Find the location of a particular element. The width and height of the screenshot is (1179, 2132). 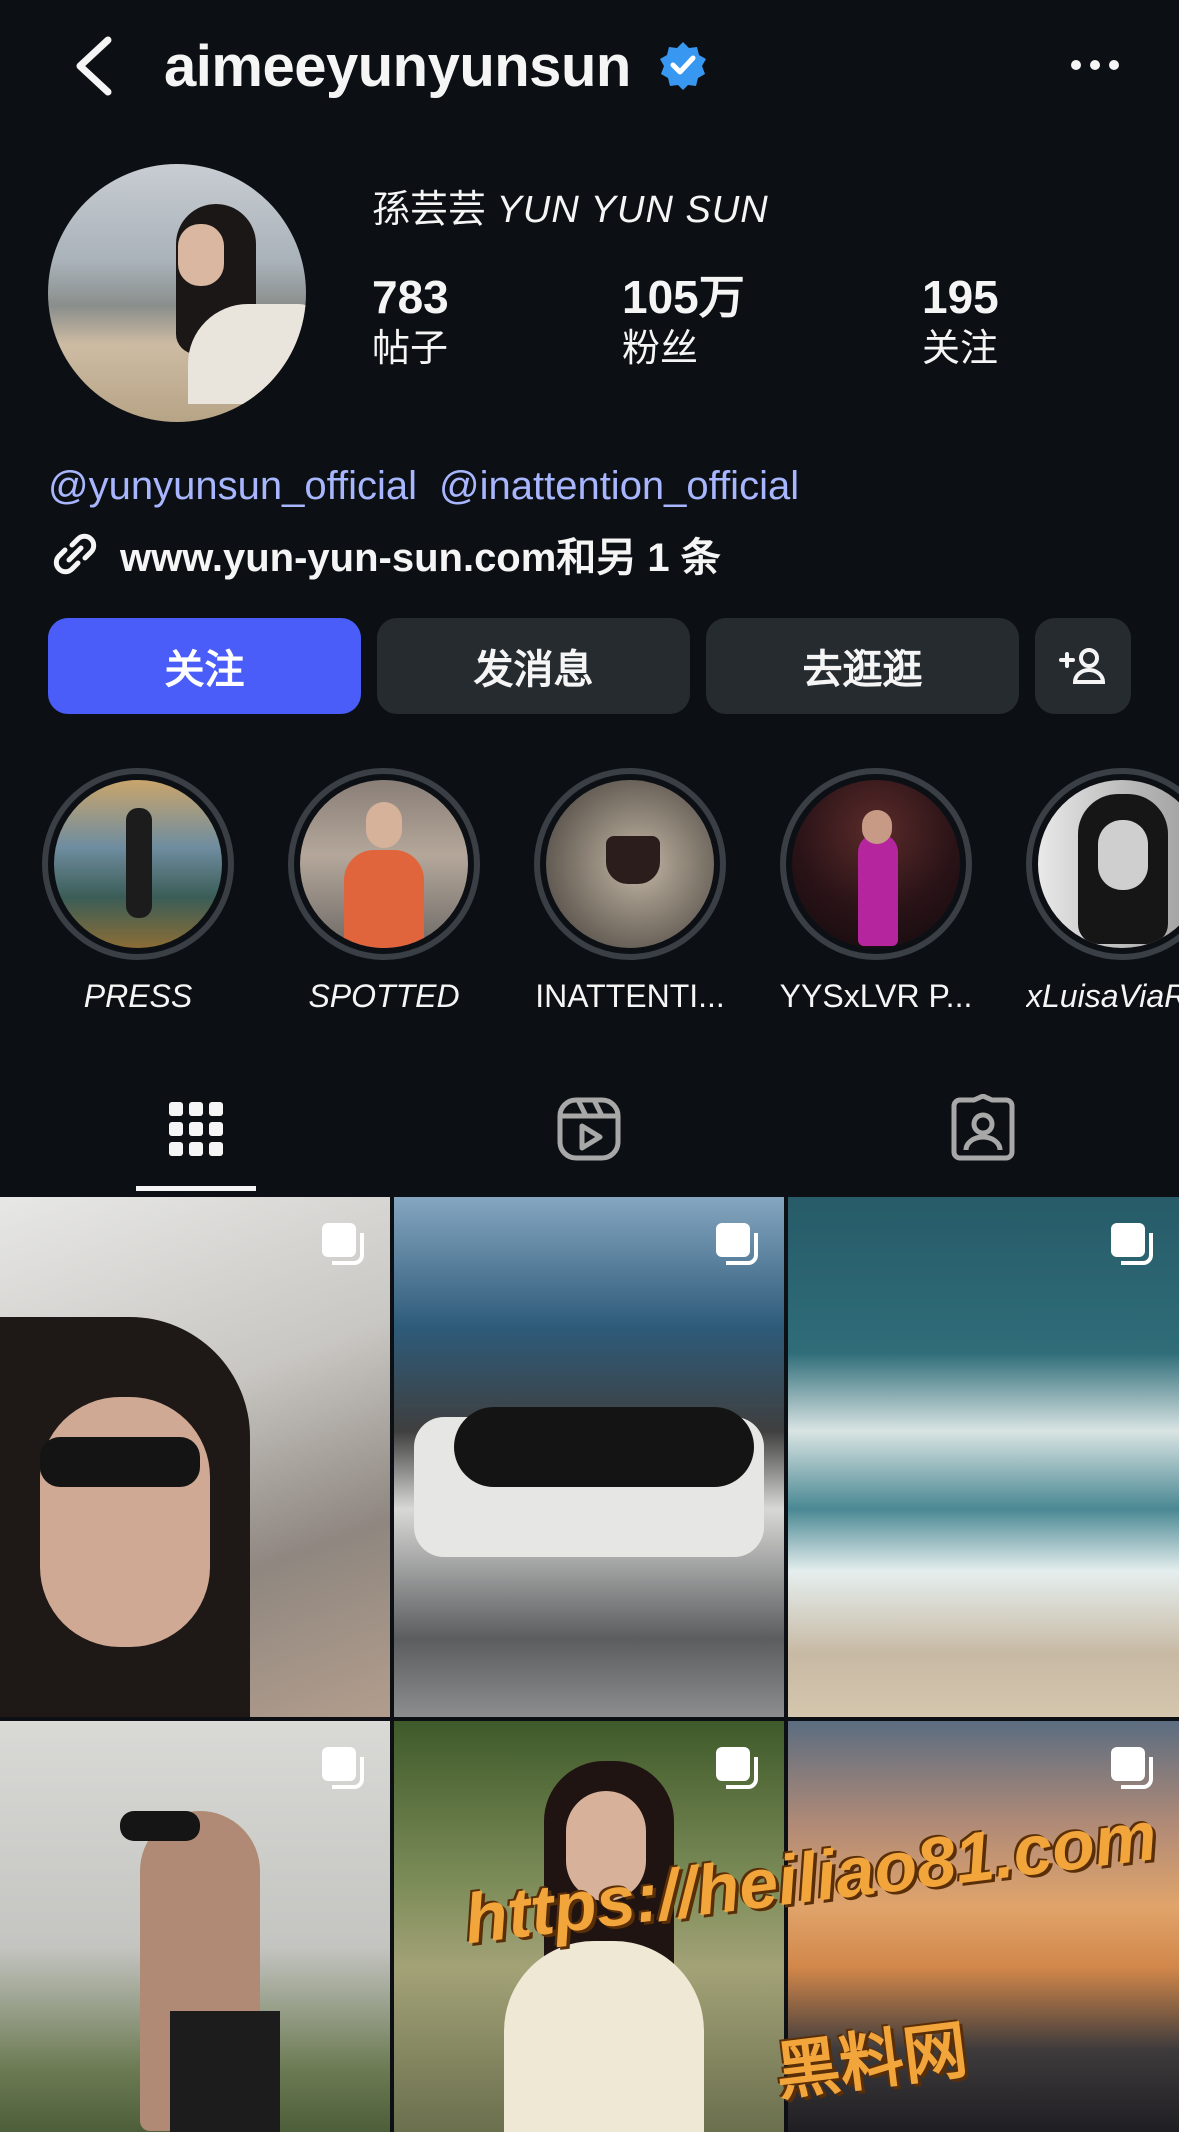

bio-mentions: @yunyunsun_official @inattention_official is located at coordinates (434, 486).